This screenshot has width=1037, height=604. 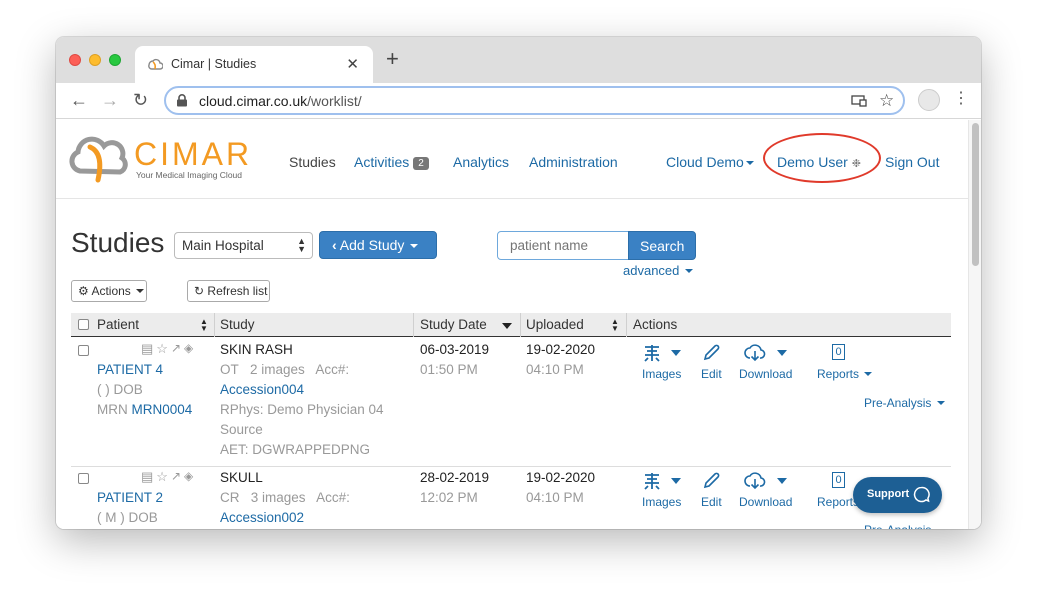 What do you see at coordinates (563, 245) in the screenshot?
I see `search-input` at bounding box center [563, 245].